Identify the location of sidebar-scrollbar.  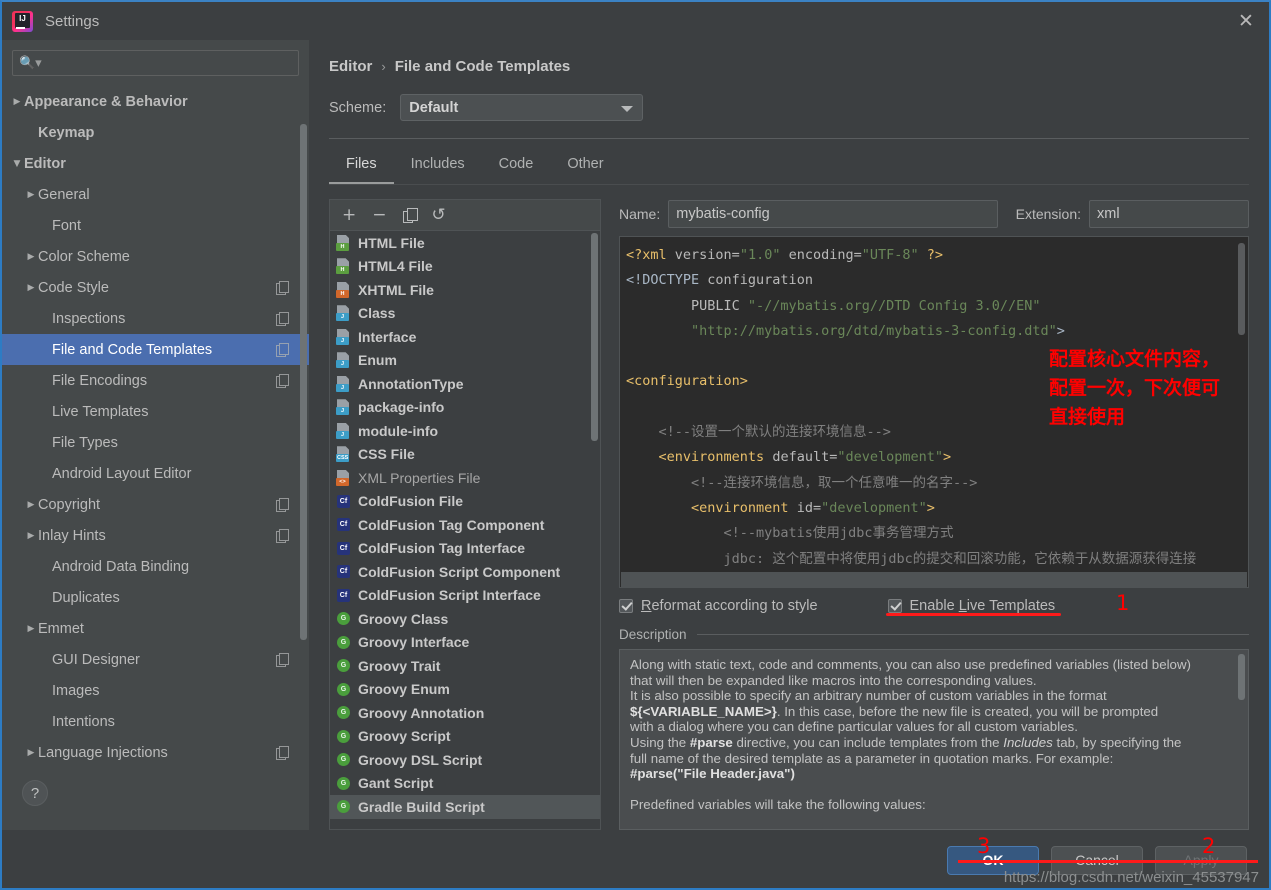
(303, 382).